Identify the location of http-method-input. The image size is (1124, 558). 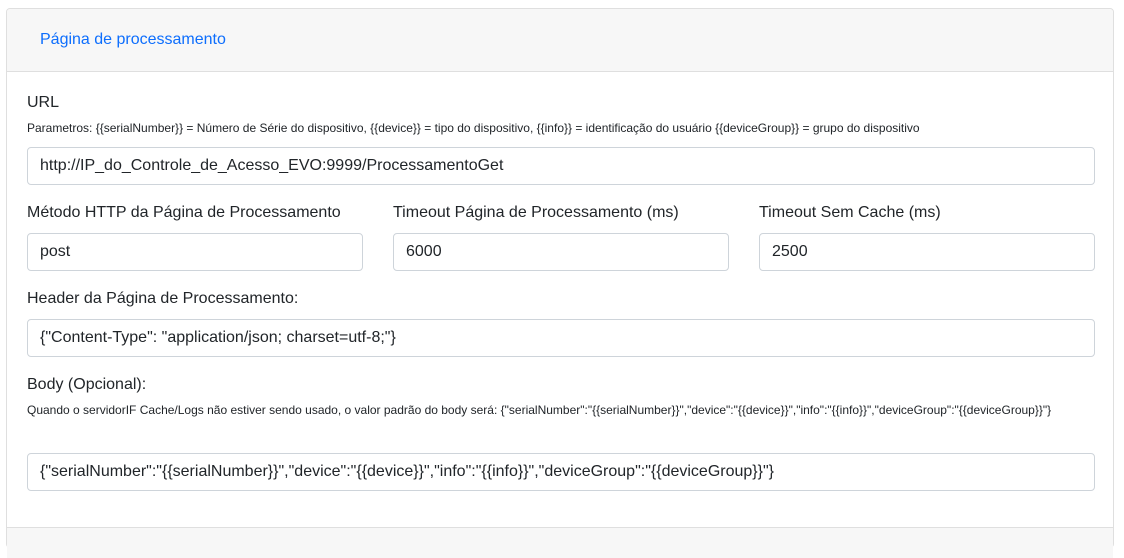
(195, 252).